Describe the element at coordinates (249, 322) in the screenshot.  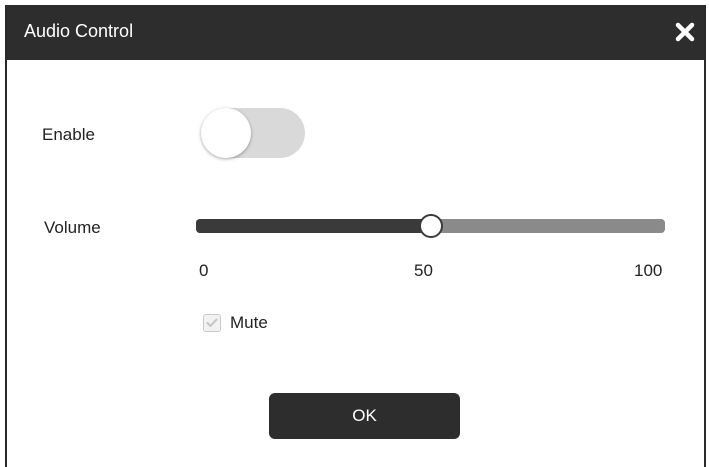
I see `mute-label: Mute` at that location.